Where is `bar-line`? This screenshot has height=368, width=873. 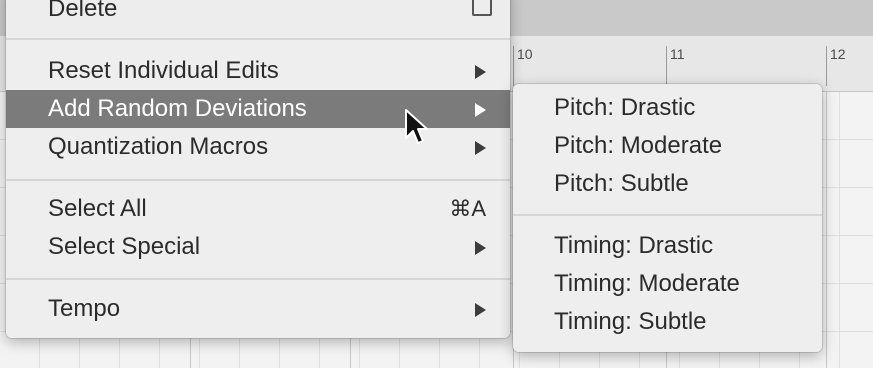 bar-line is located at coordinates (826, 230).